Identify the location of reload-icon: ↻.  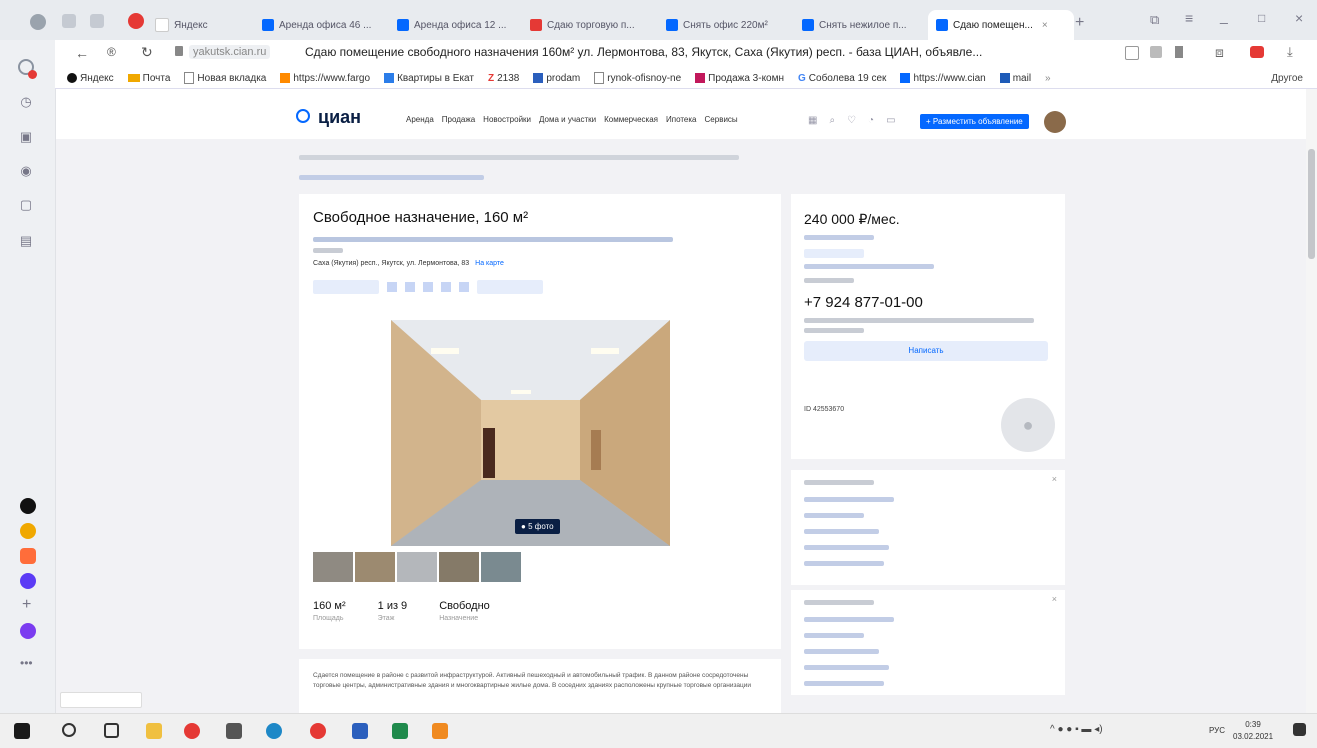
(147, 52).